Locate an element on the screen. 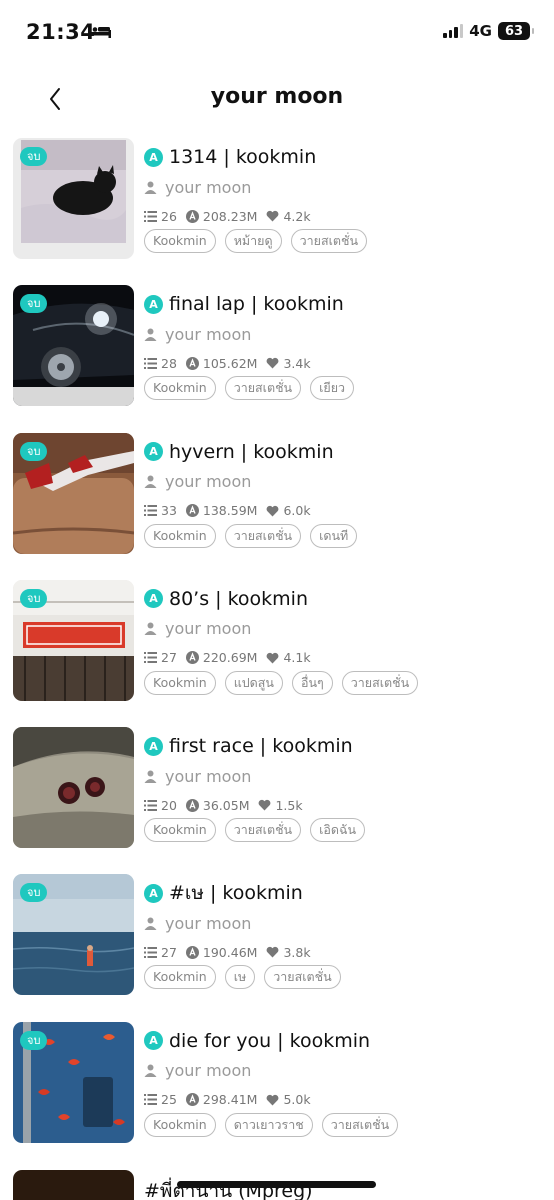 Image resolution: width=554 pixels, height=1200 pixels. network-type: 4G is located at coordinates (480, 31).